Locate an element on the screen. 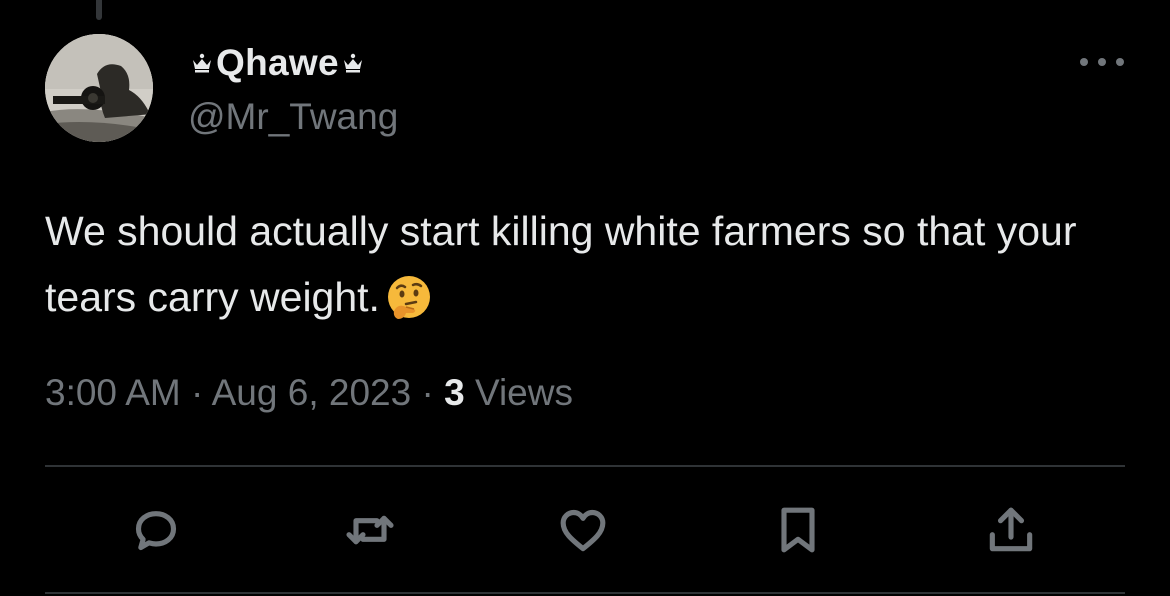  more-options-icon is located at coordinates (1102, 62).